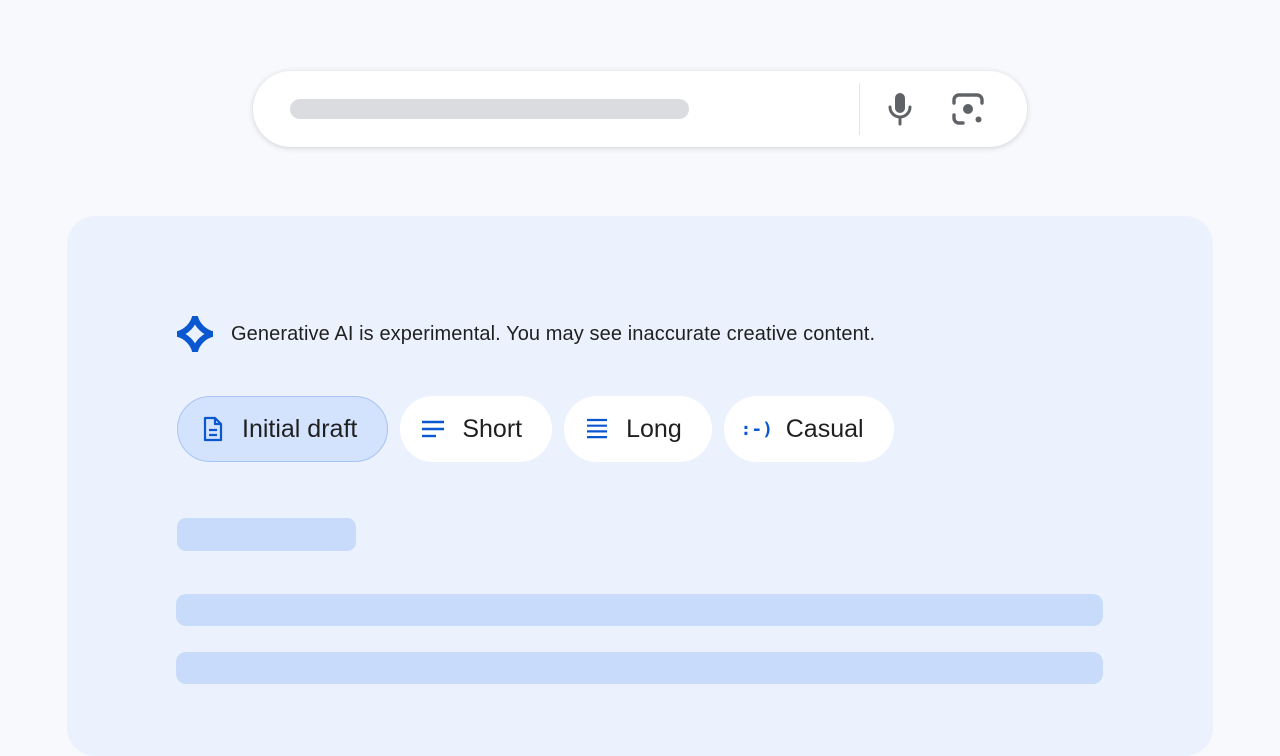  I want to click on voice-search-button, so click(900, 109).